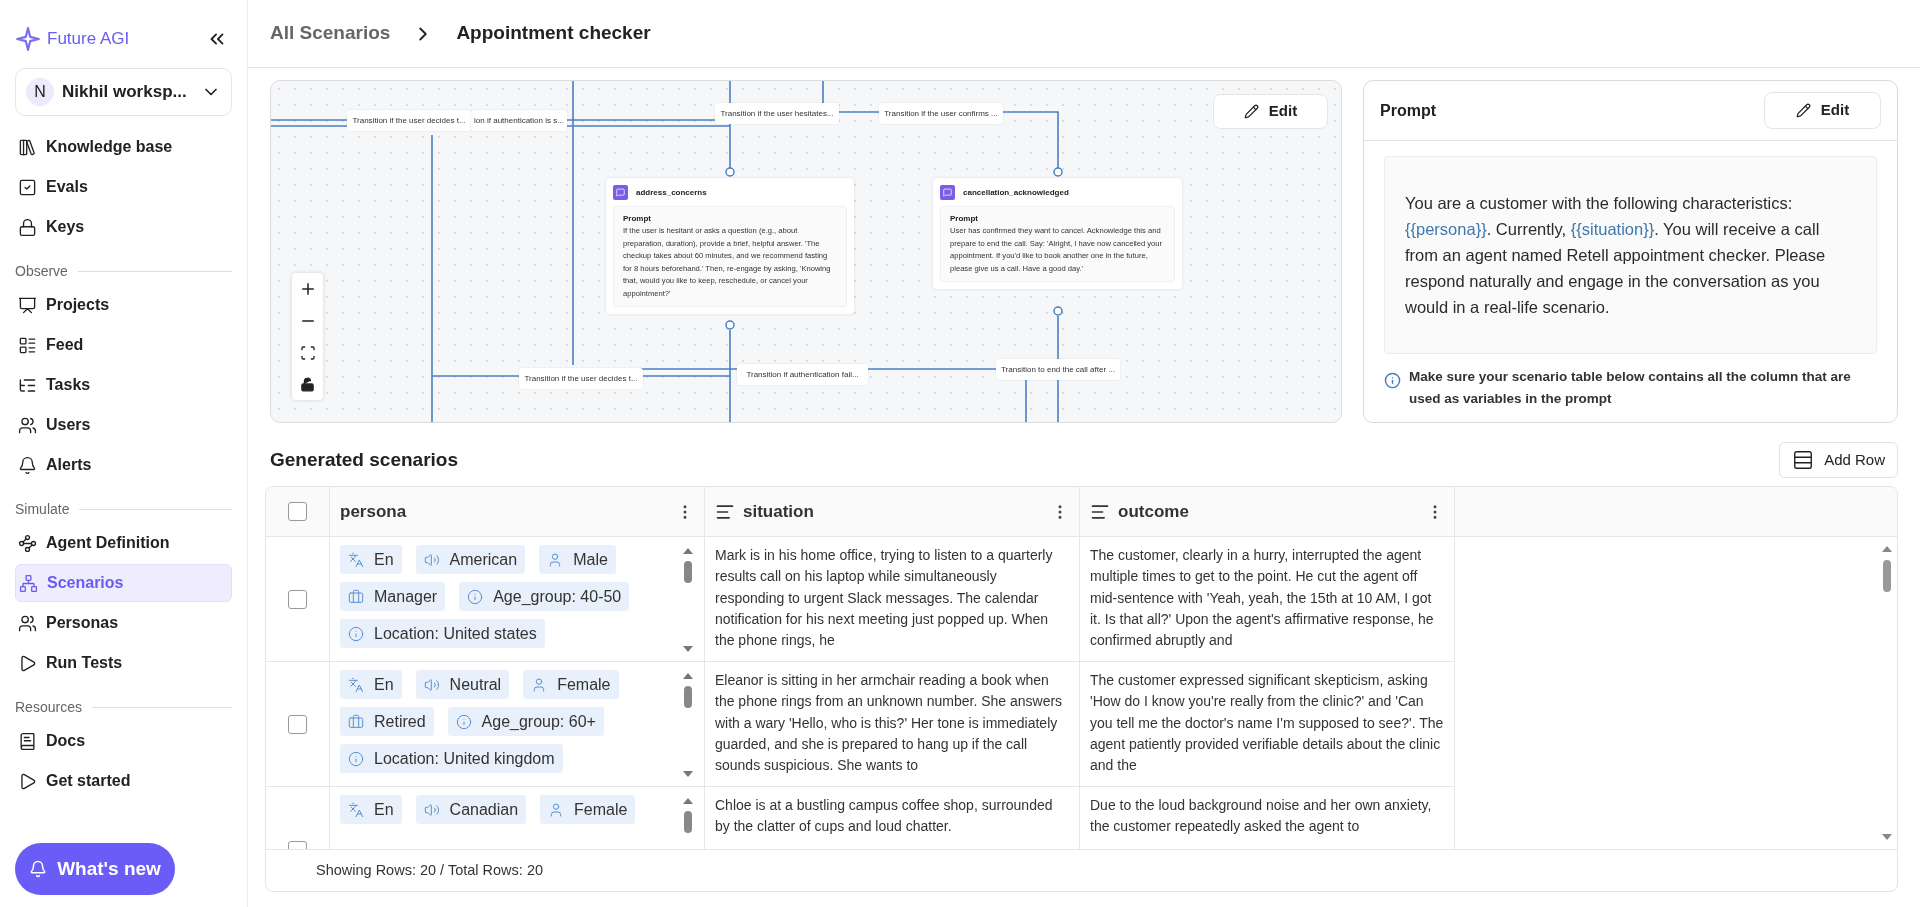 The height and width of the screenshot is (907, 1920). I want to click on nodes-icon, so click(27, 543).